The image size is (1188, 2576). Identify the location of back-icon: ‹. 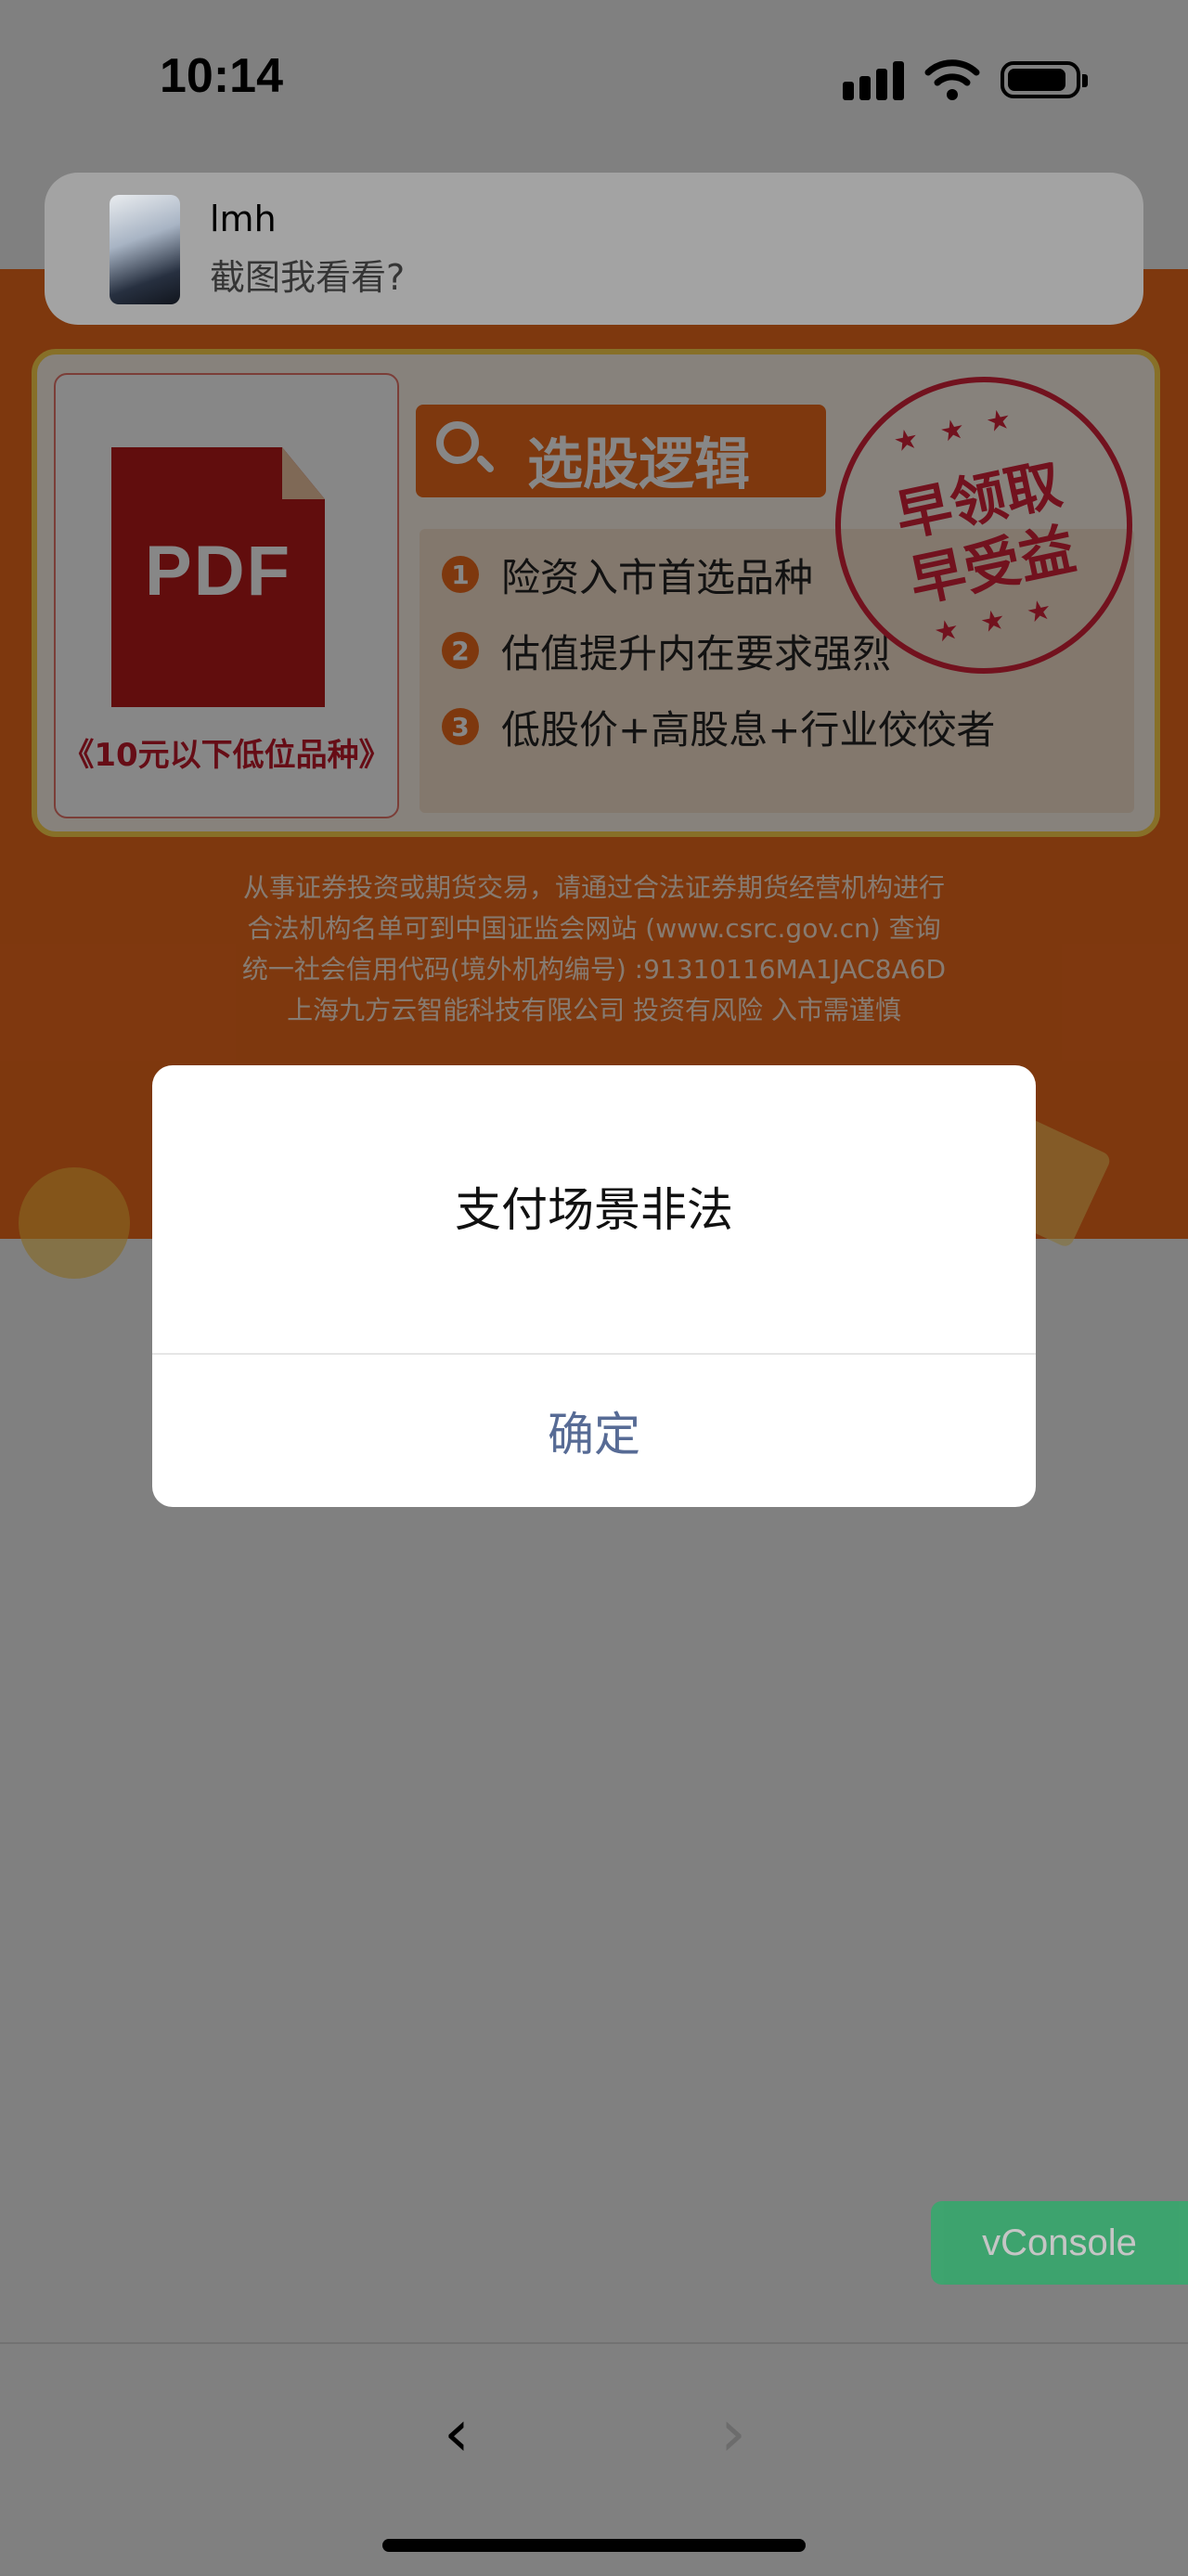
(456, 2433).